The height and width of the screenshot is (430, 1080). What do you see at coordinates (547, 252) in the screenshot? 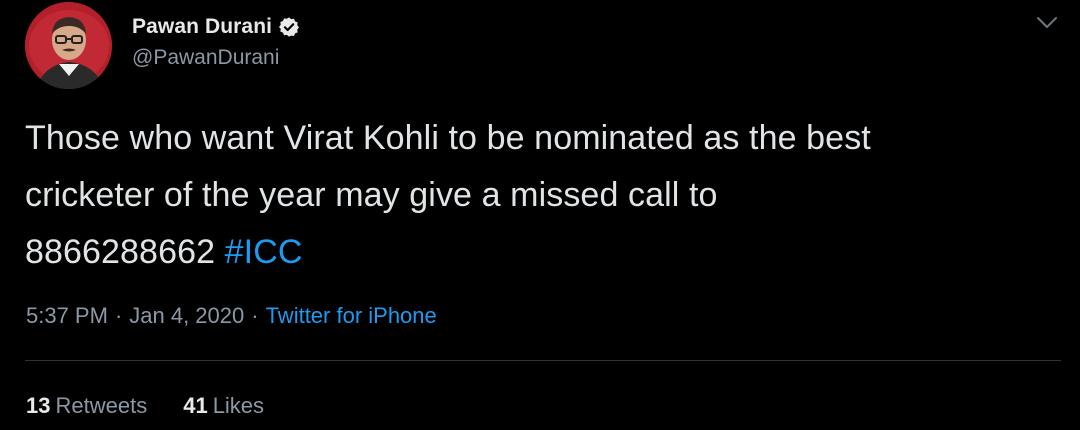
I see `tweet-text-line: 8866288662 #ICC` at bounding box center [547, 252].